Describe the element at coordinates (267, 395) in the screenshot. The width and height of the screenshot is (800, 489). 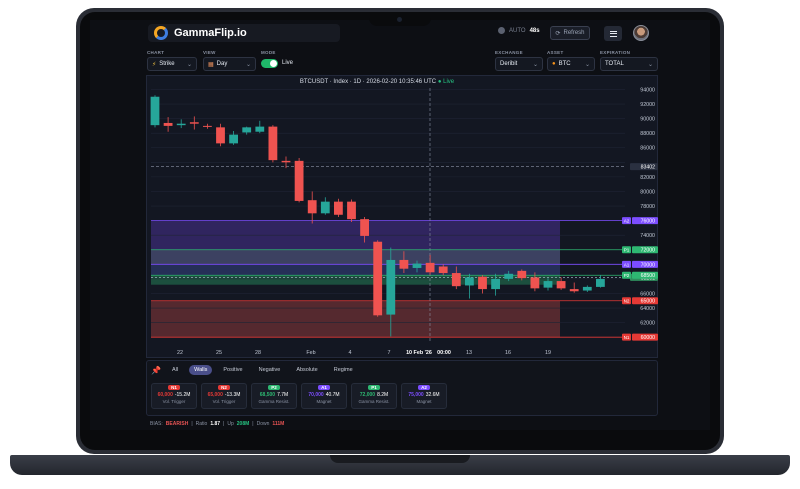
I see `level-strike: 68,500` at that location.